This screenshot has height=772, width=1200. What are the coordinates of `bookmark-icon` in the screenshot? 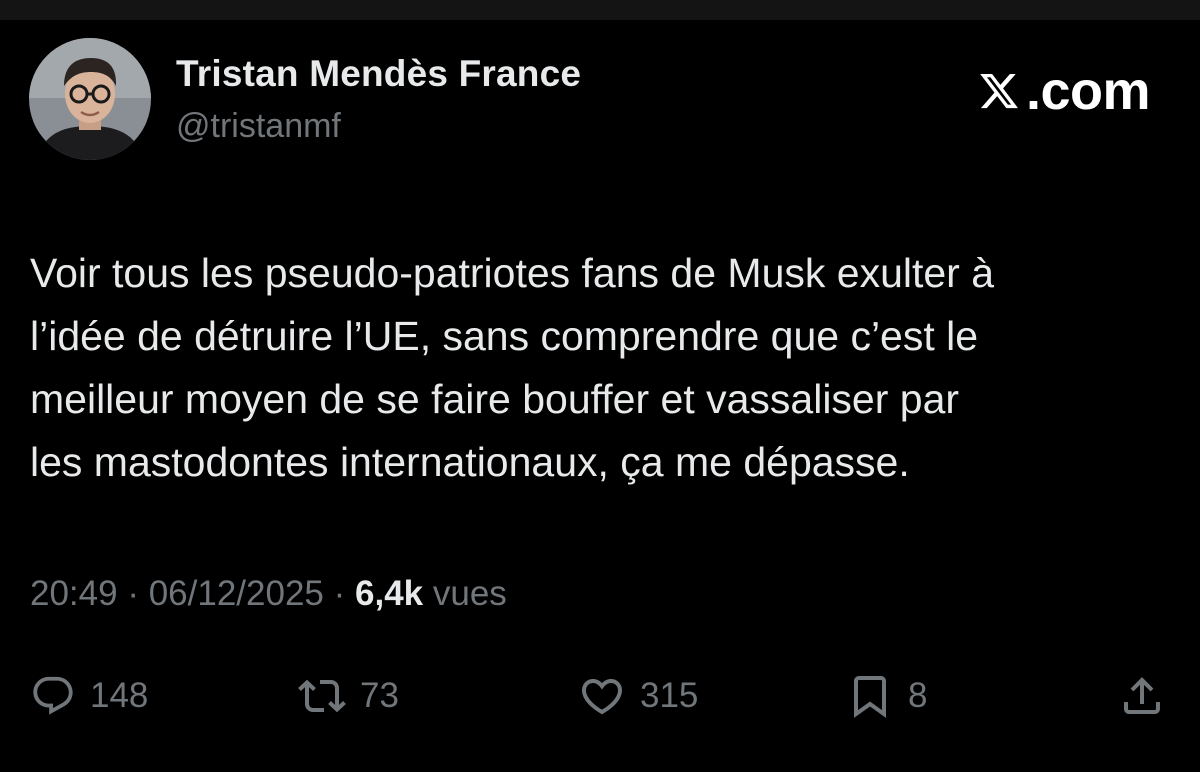 It's located at (870, 697).